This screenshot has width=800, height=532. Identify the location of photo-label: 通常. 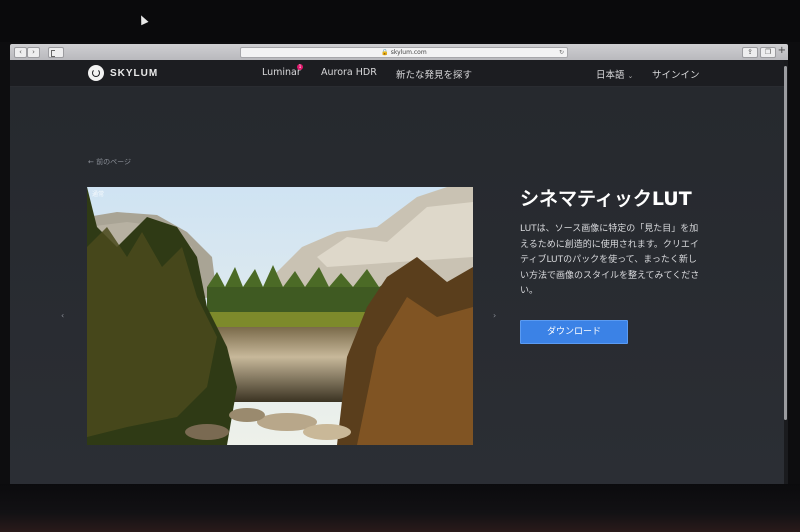
(98, 194).